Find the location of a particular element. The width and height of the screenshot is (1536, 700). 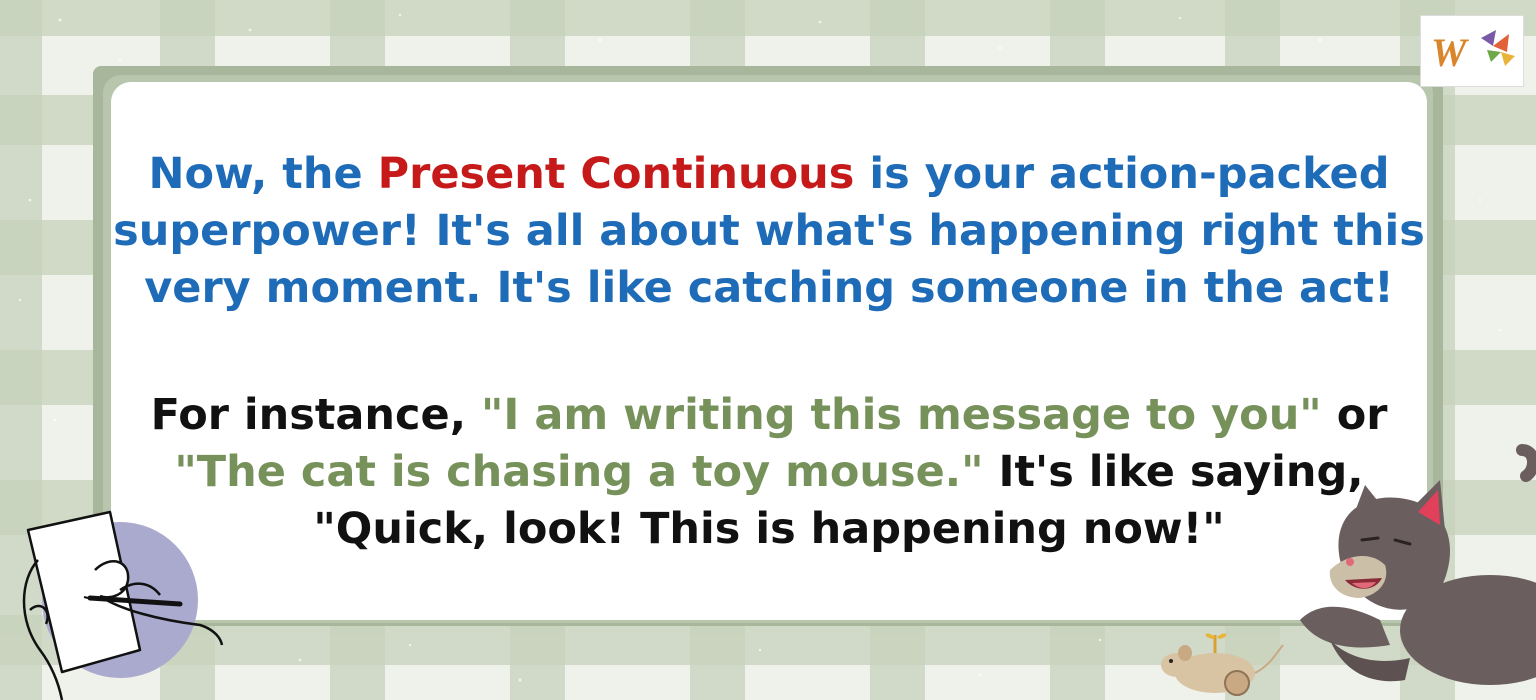

logo-letter: W is located at coordinates (1450, 52).